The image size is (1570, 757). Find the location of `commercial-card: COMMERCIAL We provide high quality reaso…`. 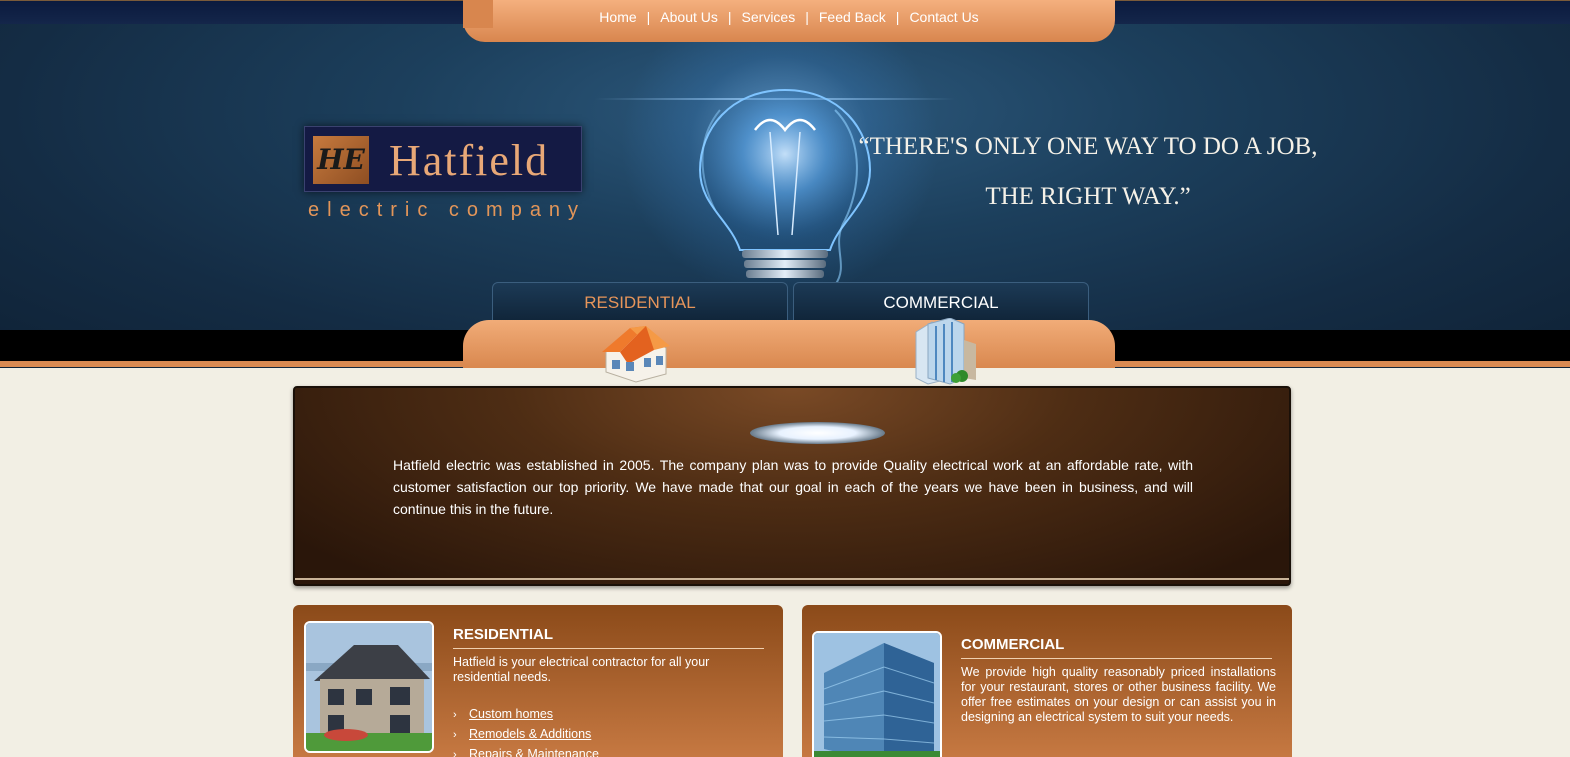

commercial-card: COMMERCIAL We provide high quality reaso… is located at coordinates (1047, 681).